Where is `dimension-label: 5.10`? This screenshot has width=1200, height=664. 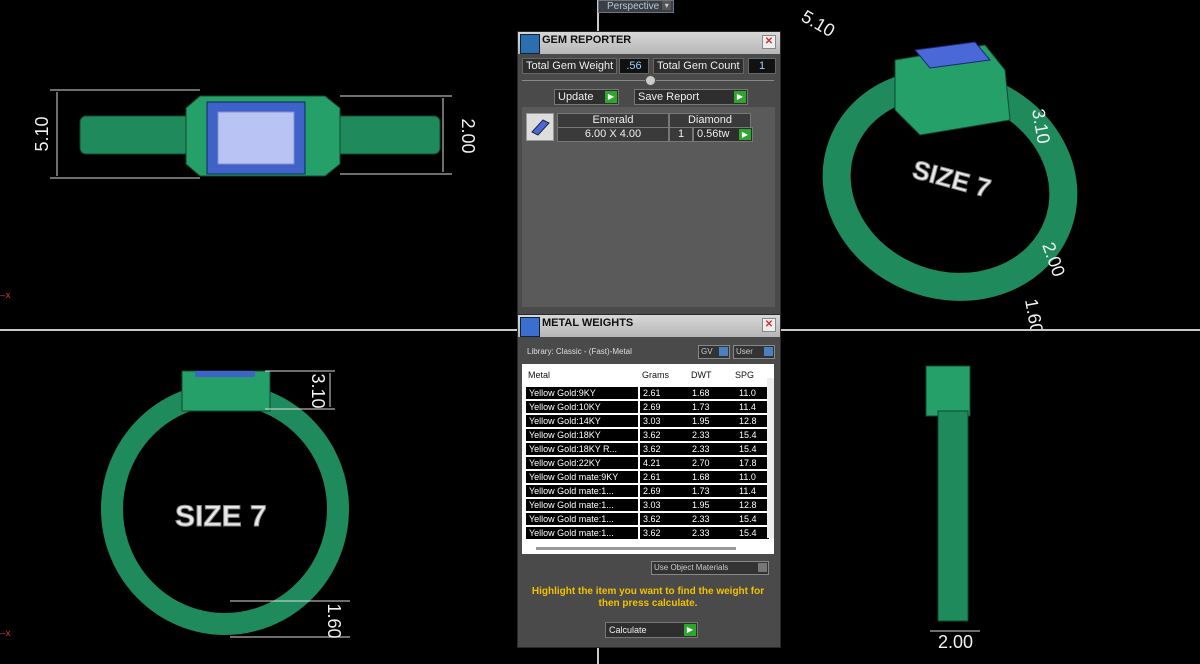 dimension-label: 5.10 is located at coordinates (818, 23).